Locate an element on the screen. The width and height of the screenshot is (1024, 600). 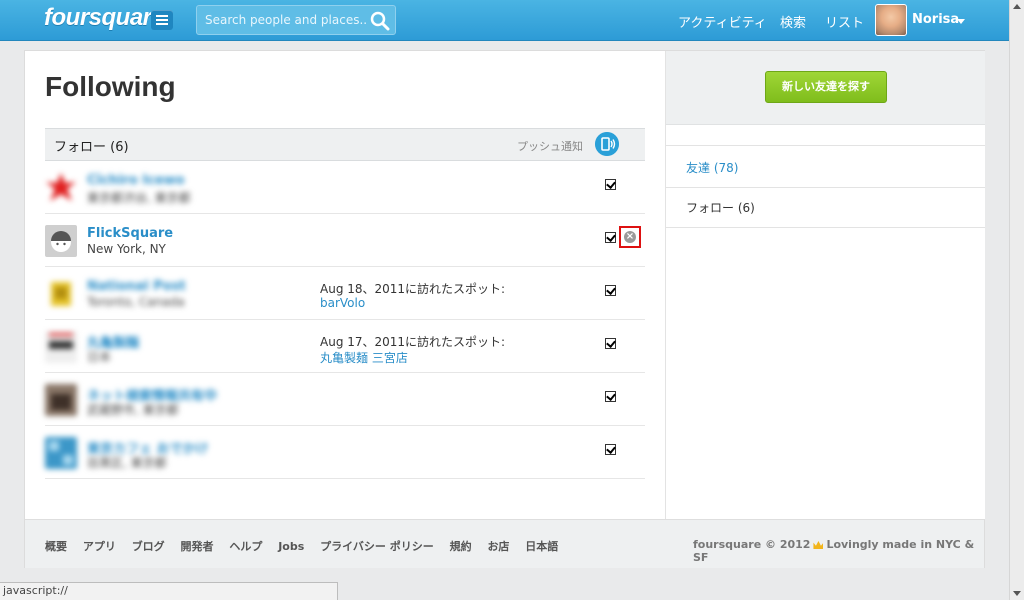
foursquare-logo: foursquare is located at coordinates (104, 18).